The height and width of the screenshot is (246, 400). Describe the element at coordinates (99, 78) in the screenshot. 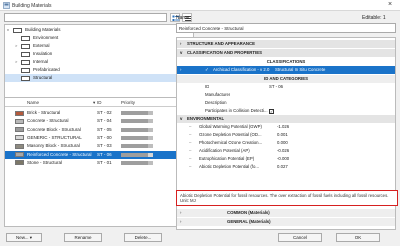

I see `tree-item-selected: Structural` at that location.